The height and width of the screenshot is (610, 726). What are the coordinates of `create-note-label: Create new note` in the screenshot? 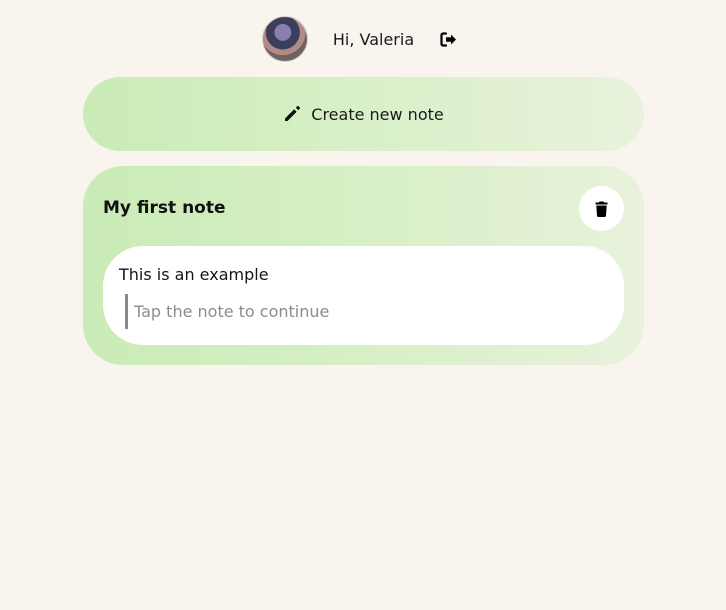 It's located at (377, 114).